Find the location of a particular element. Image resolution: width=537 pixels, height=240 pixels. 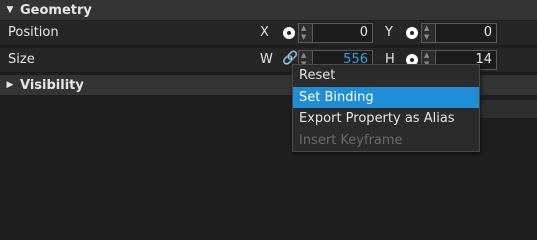

y-input: 0 is located at coordinates (466, 33).